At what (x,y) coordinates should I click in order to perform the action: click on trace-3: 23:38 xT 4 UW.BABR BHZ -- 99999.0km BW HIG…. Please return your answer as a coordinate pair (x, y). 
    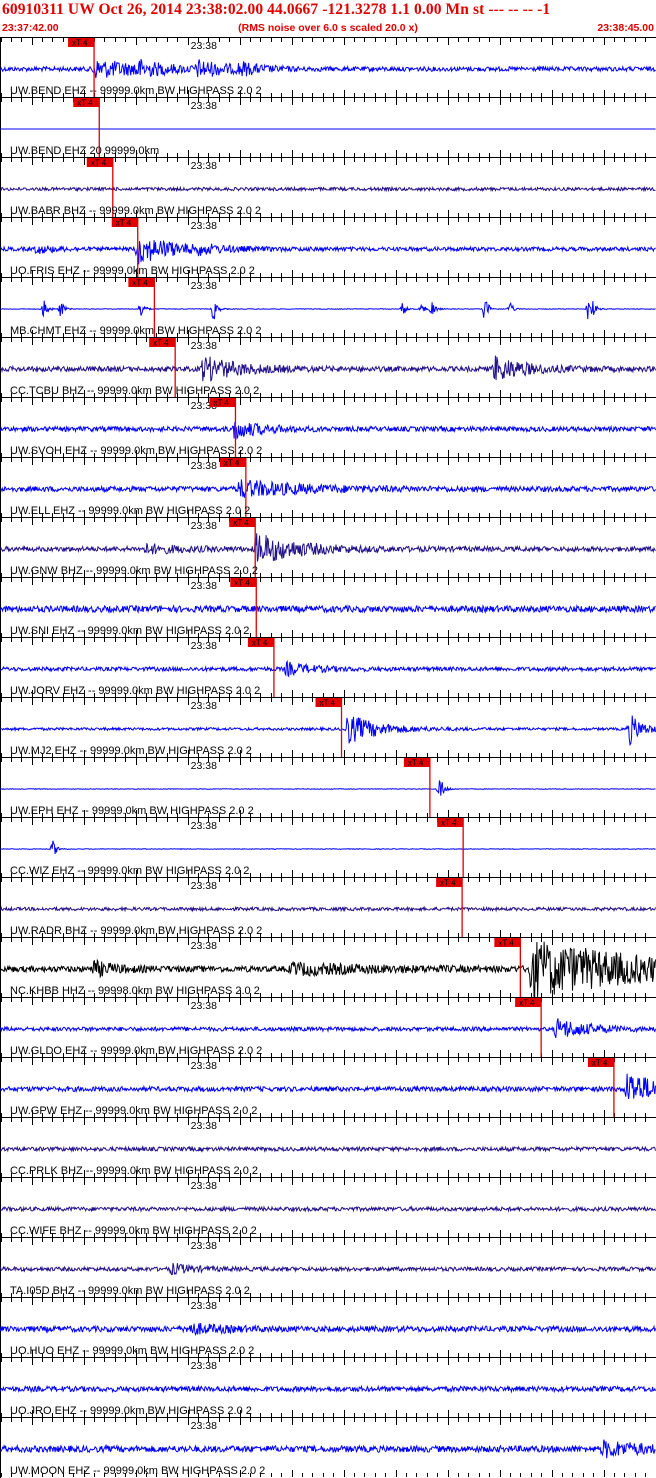
    Looking at the image, I should click on (328, 187).